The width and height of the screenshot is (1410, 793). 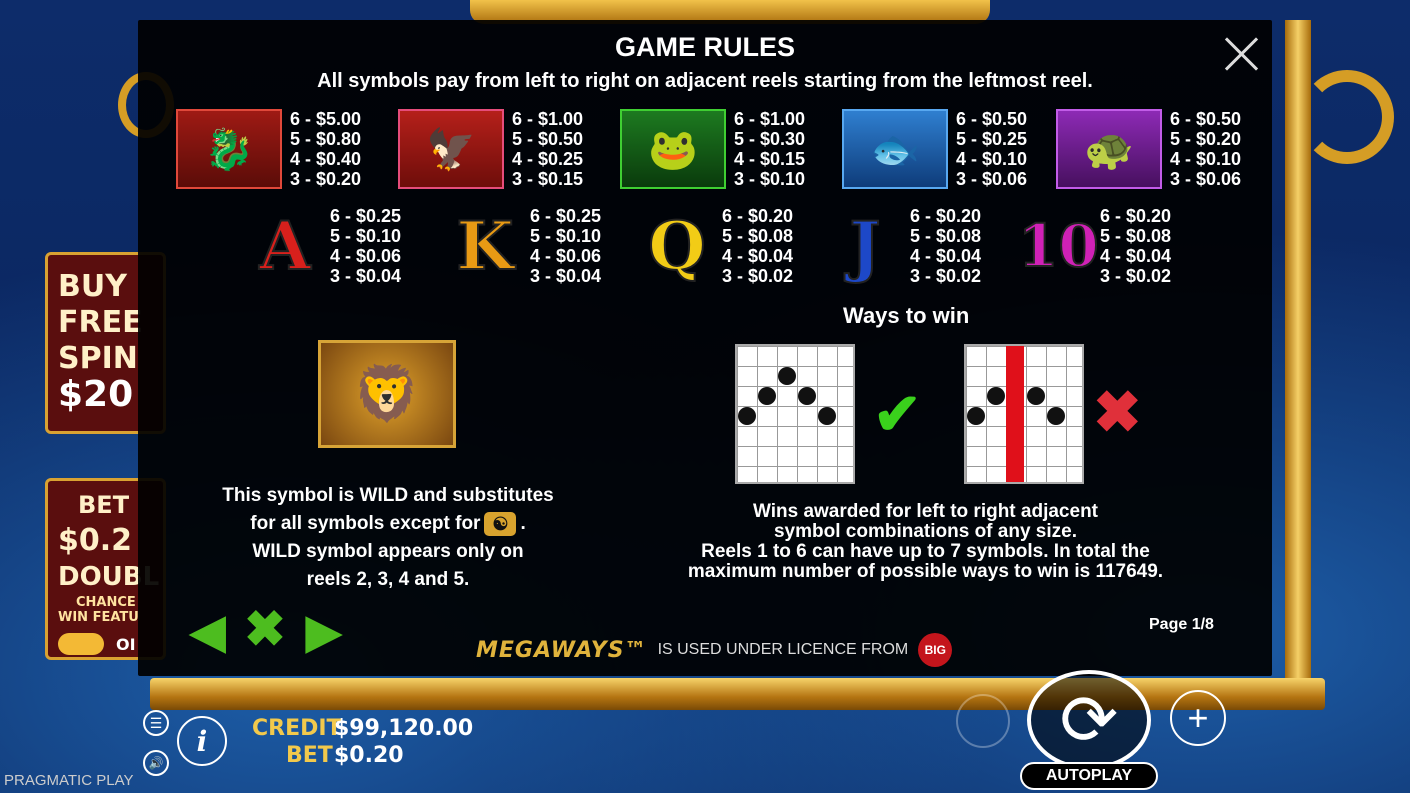 I want to click on pay-5: 5 - $0.30, so click(x=770, y=139).